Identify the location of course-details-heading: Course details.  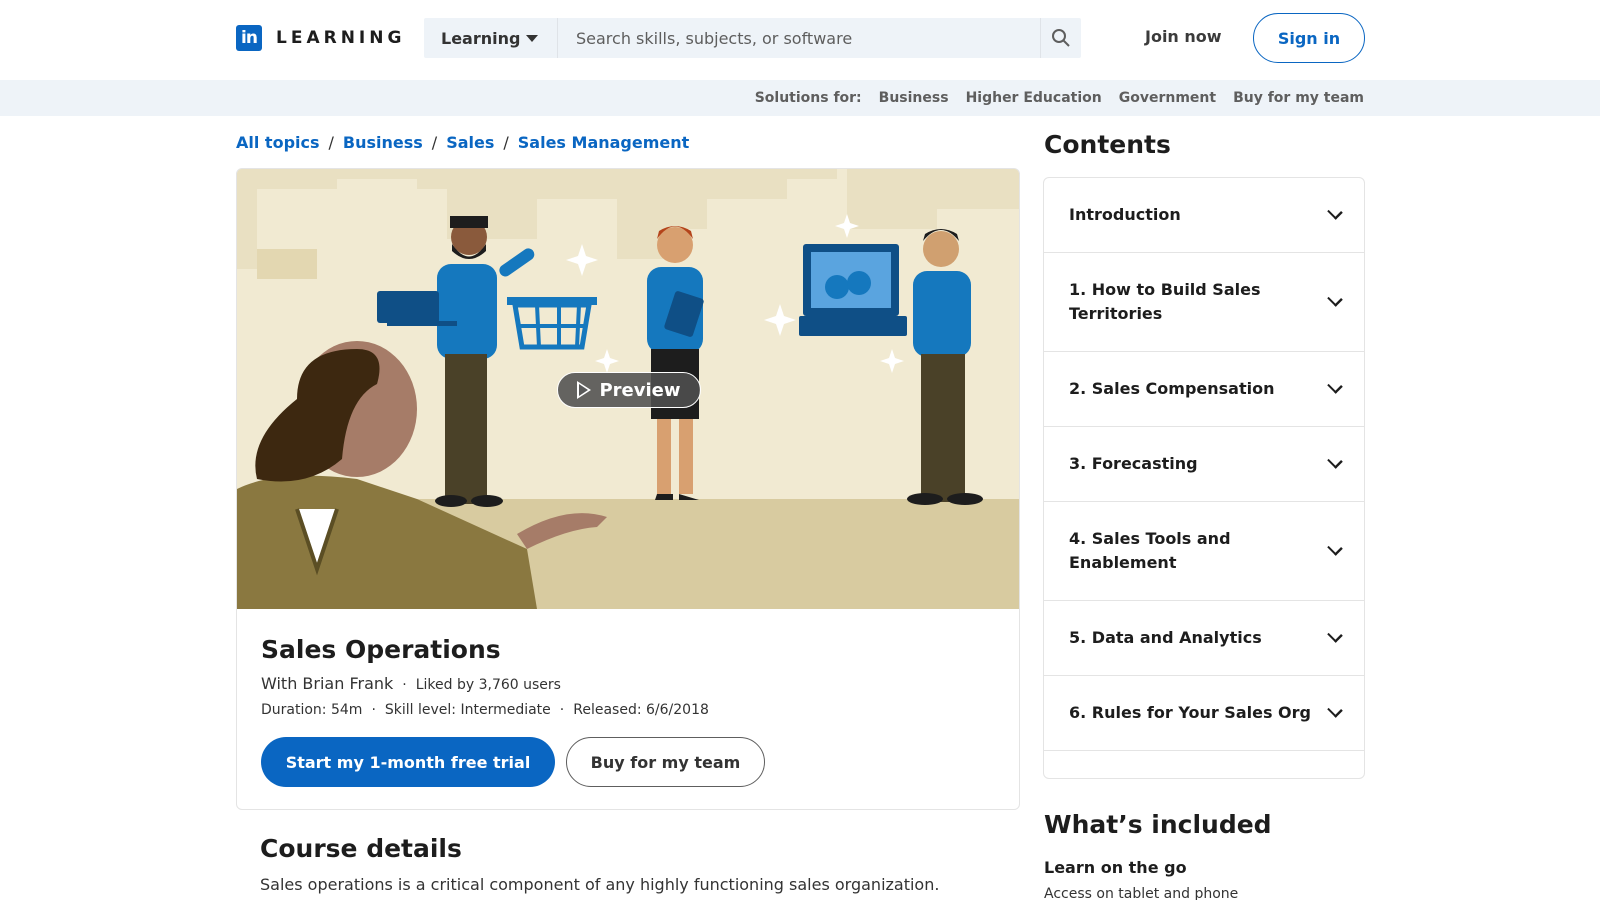
(361, 848).